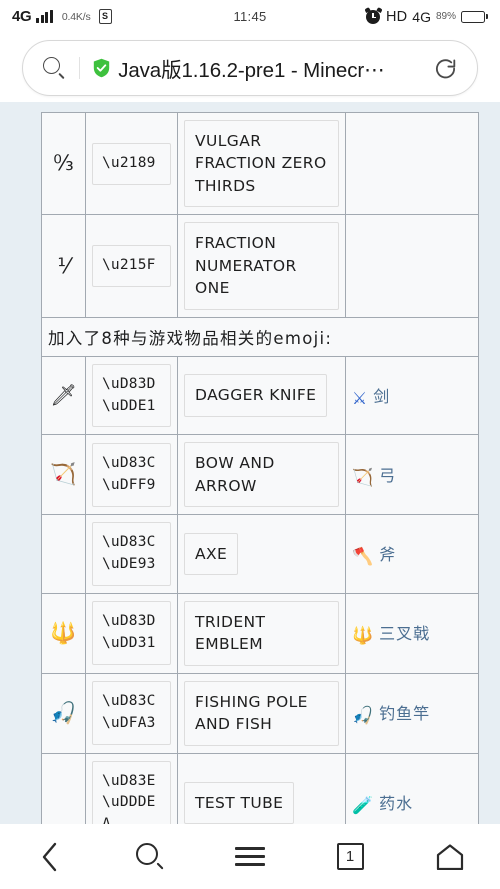  I want to click on nav-tabs-button: 1, so click(350, 856).